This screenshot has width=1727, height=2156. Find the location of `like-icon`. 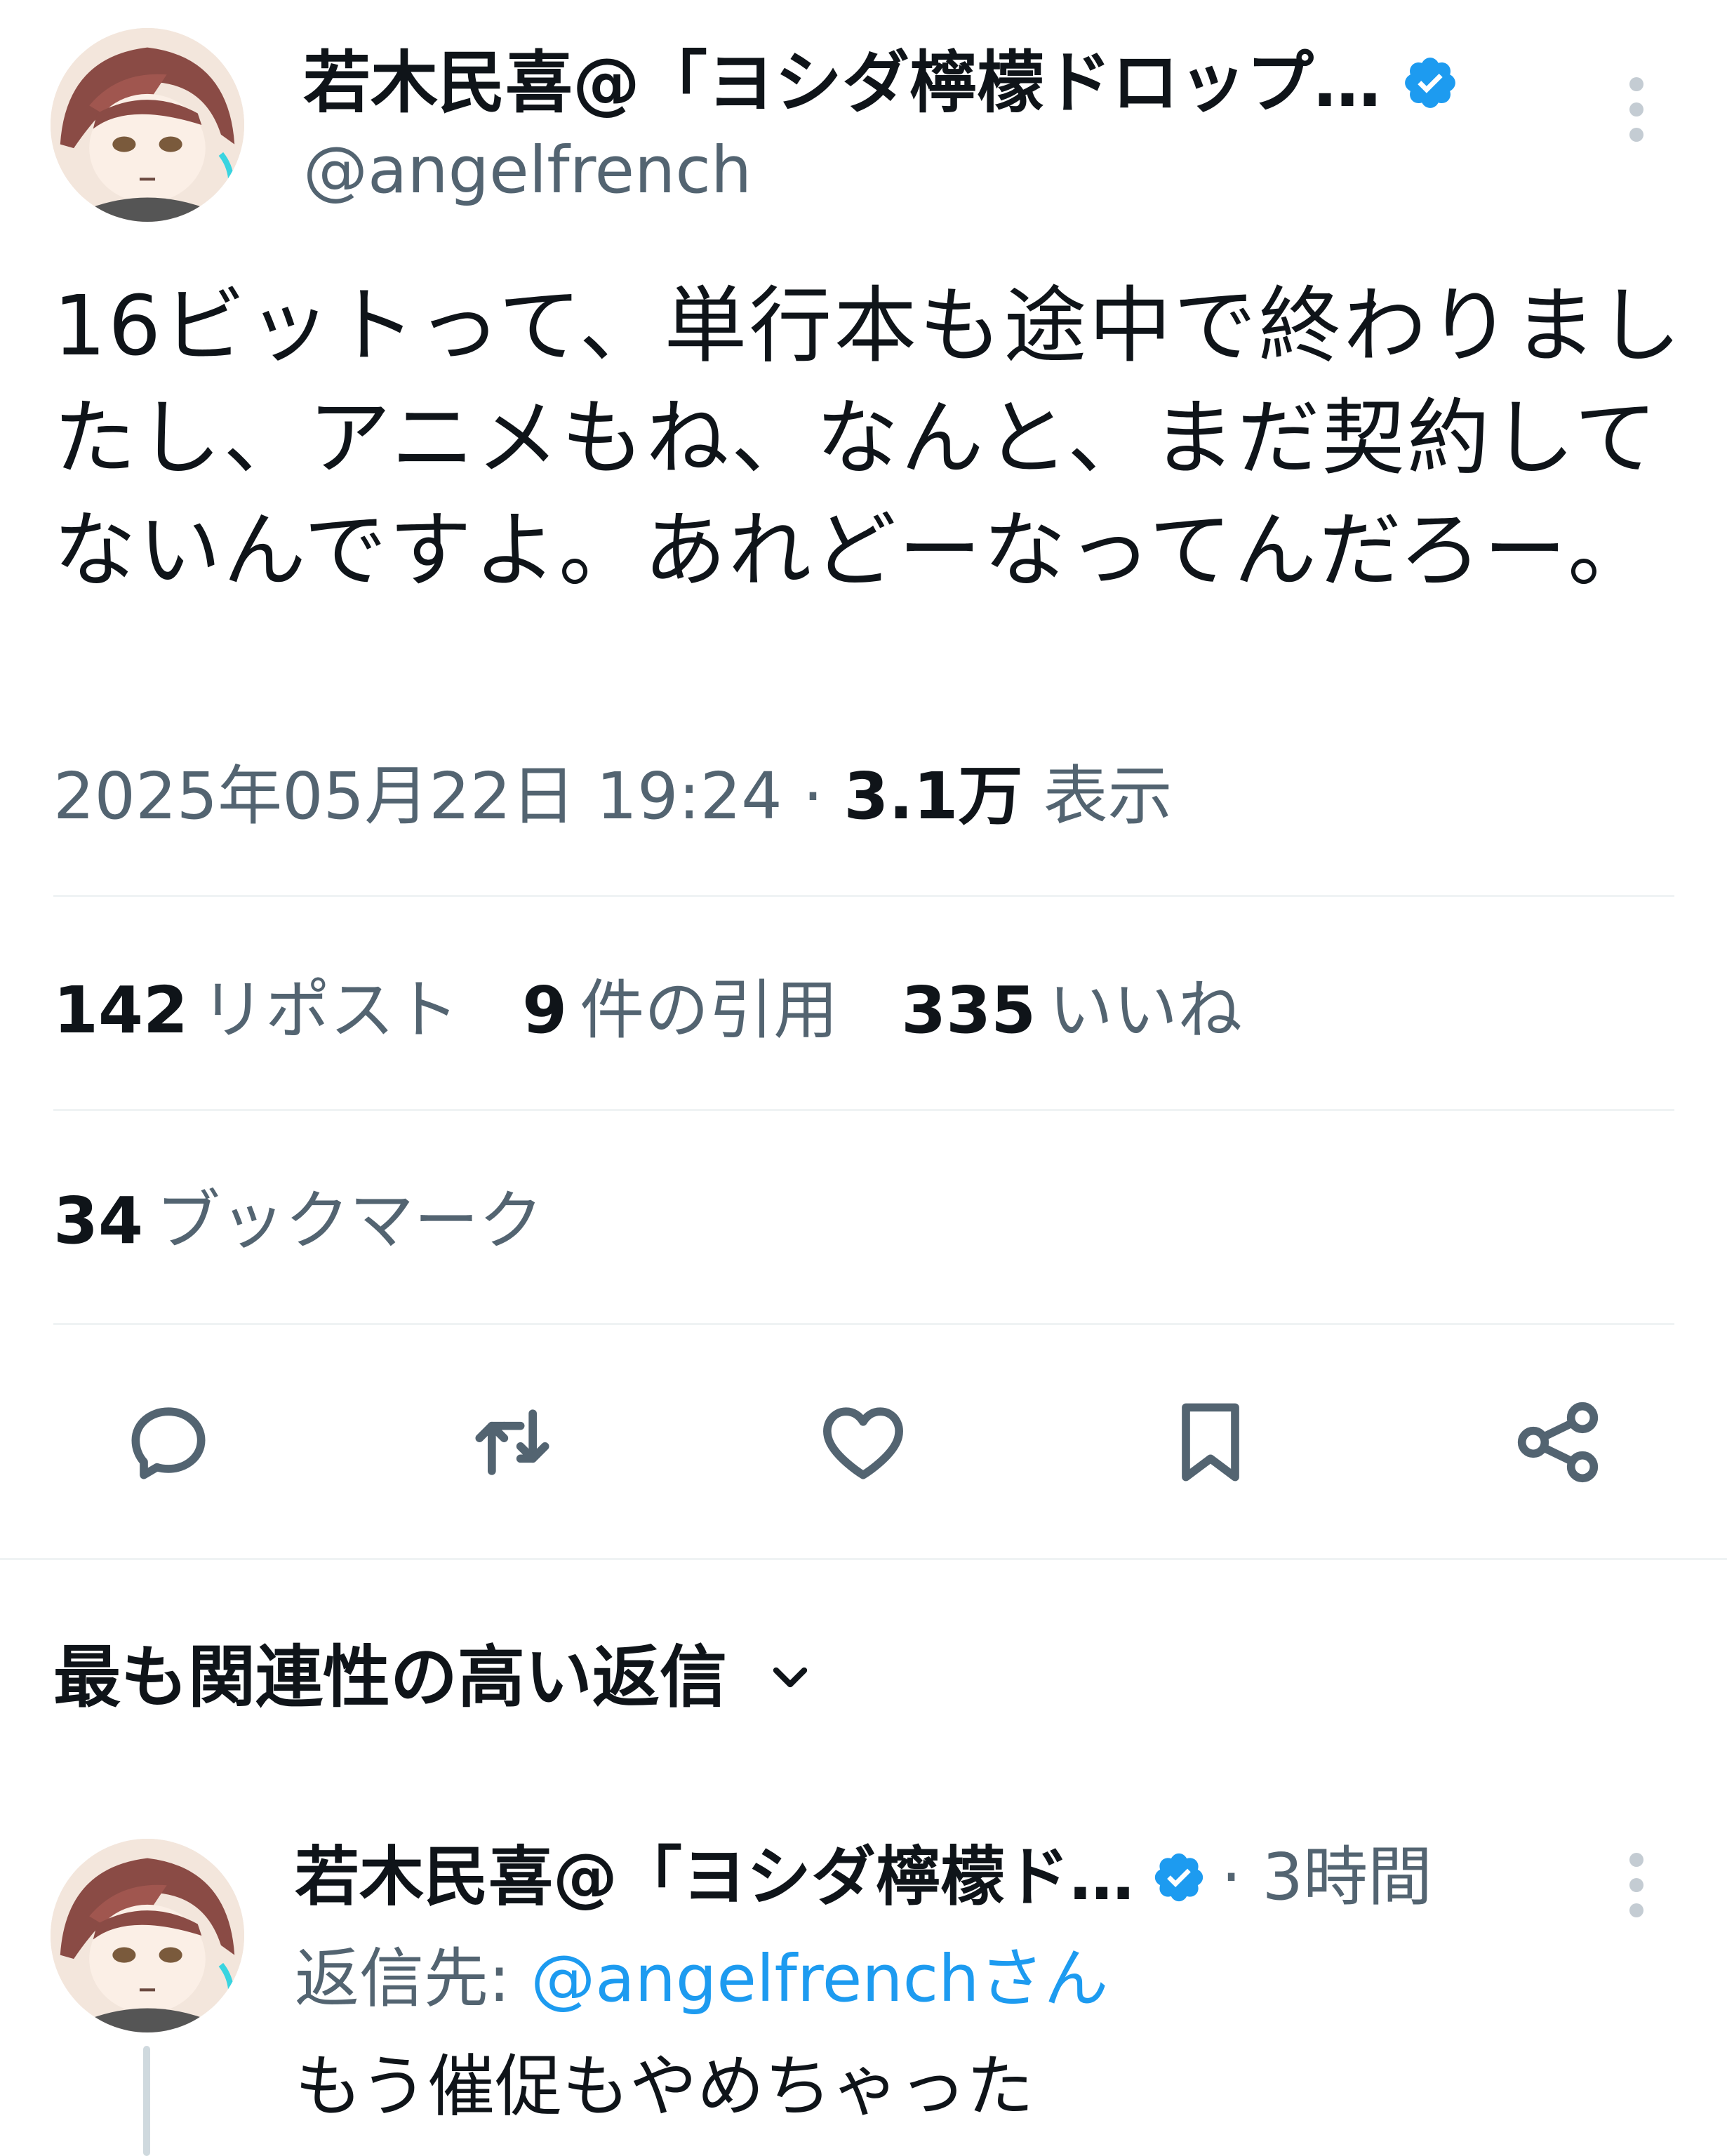

like-icon is located at coordinates (863, 1442).